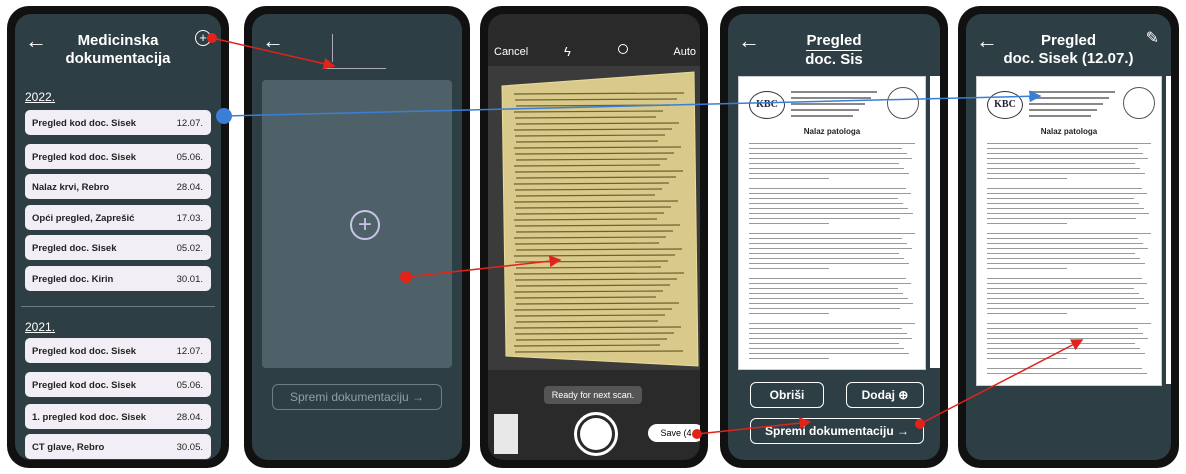 The image size is (1186, 474). I want to click on page-title: Pregled doc. Sisek (12.07.), so click(1068, 49).